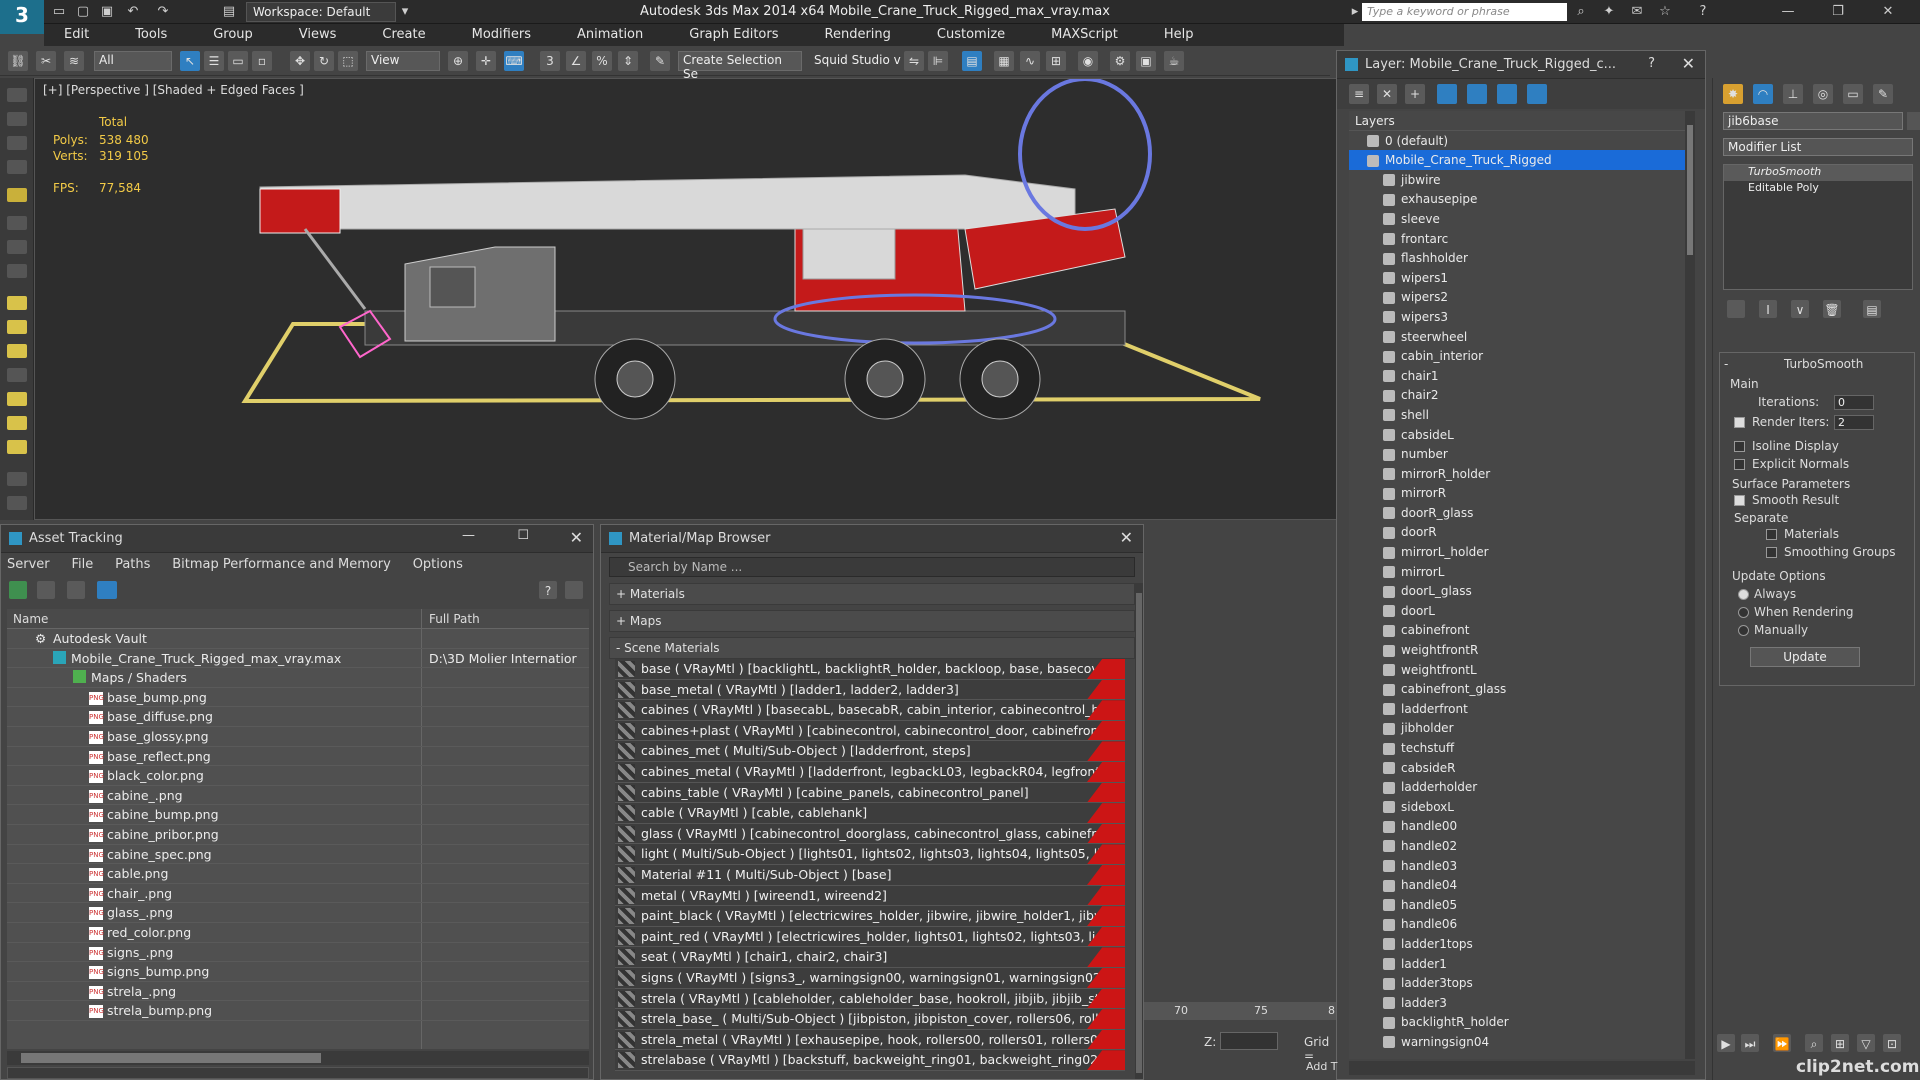 The width and height of the screenshot is (1920, 1080). What do you see at coordinates (1517, 1042) in the screenshot?
I see `layer-object-row: warningsign04` at bounding box center [1517, 1042].